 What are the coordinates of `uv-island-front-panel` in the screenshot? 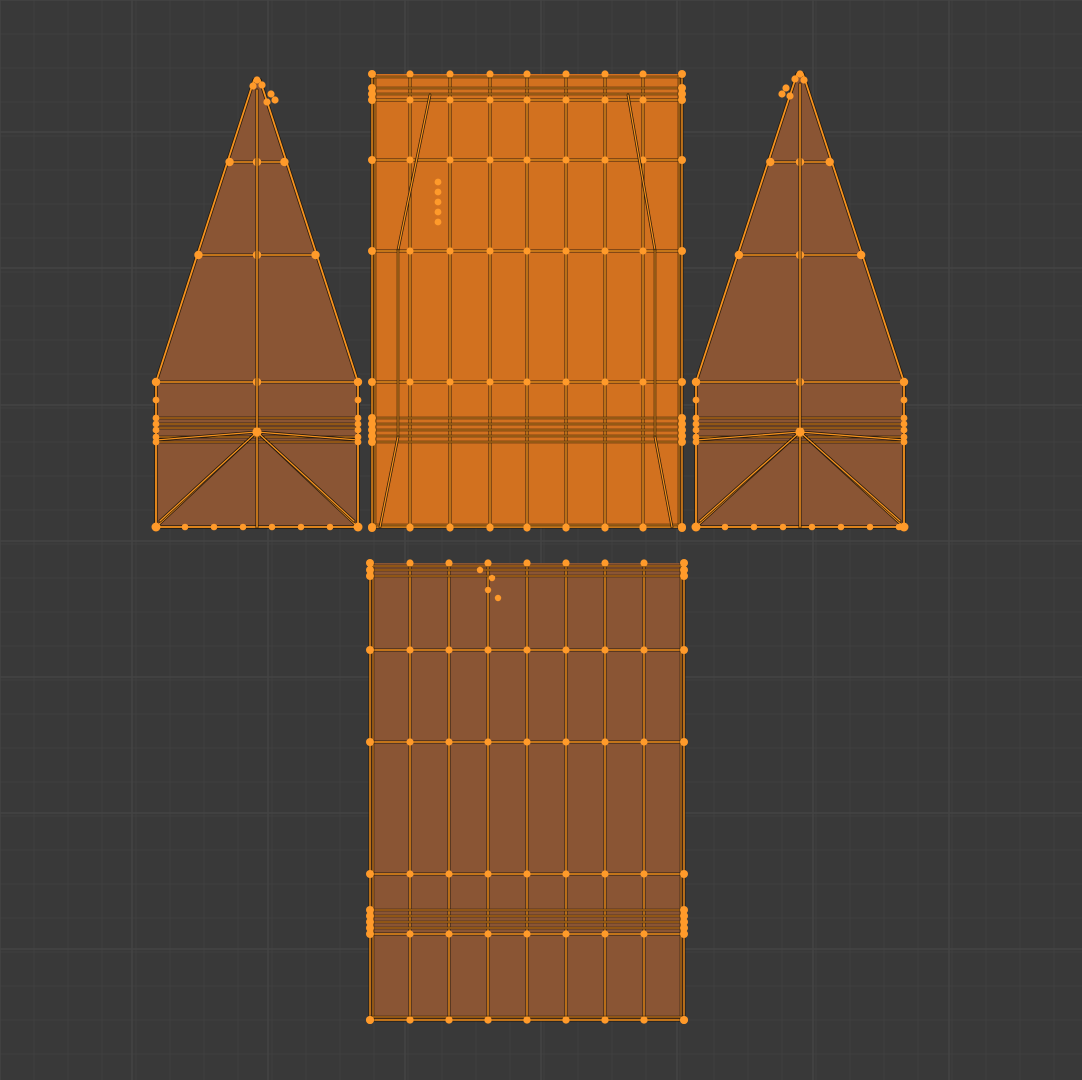 It's located at (527, 301).